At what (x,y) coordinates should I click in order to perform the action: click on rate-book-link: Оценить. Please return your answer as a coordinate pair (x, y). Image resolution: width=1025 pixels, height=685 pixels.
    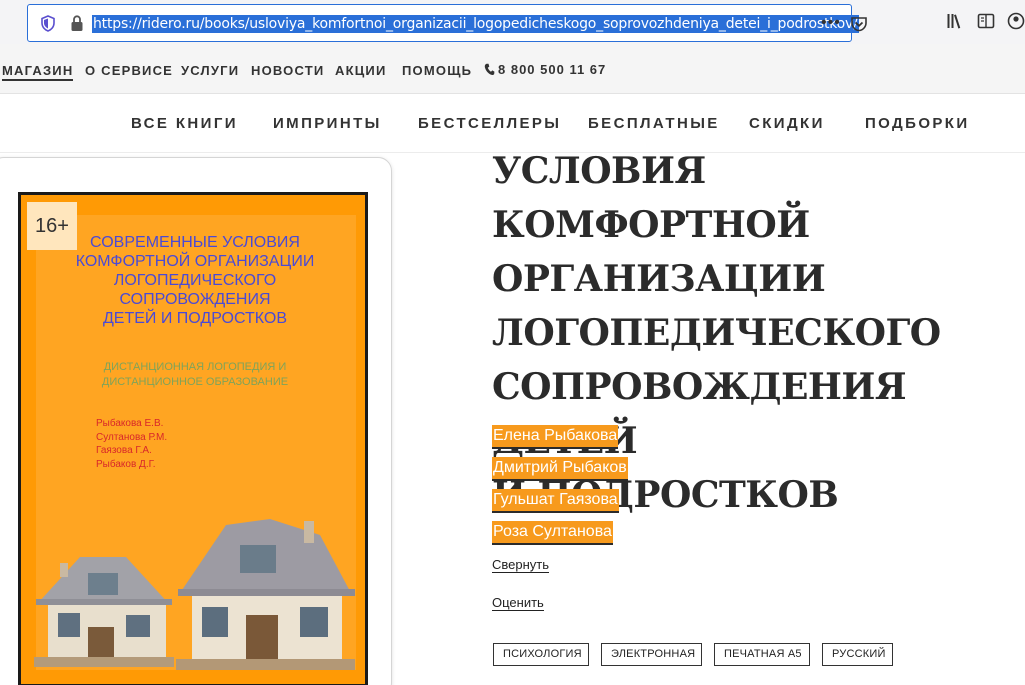
    Looking at the image, I should click on (518, 603).